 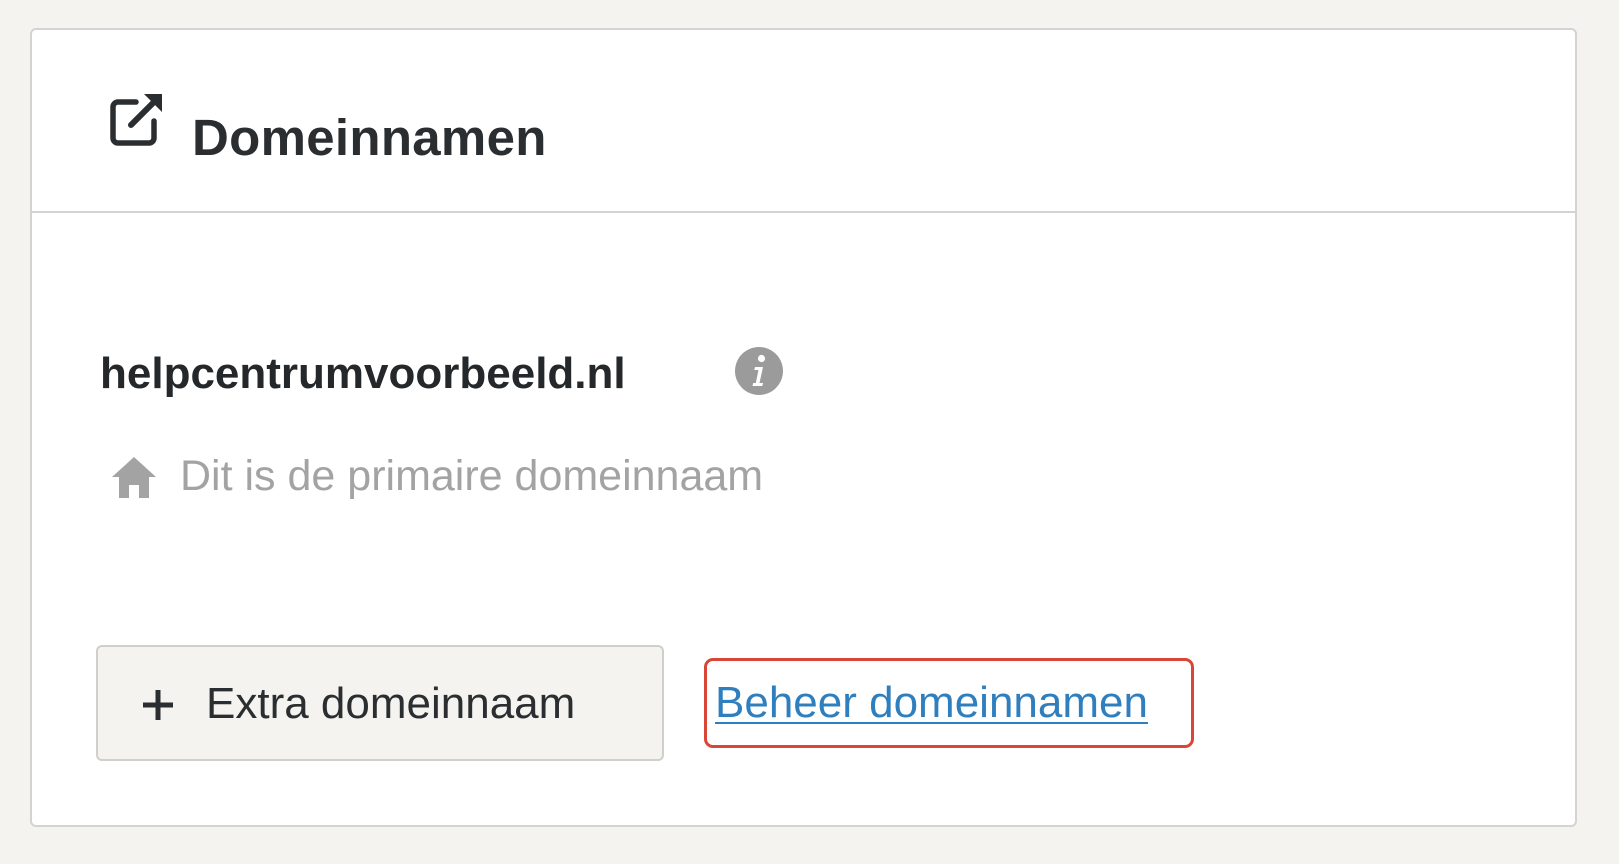 I want to click on add-domain-label: Extra domeinnaam, so click(x=391, y=703).